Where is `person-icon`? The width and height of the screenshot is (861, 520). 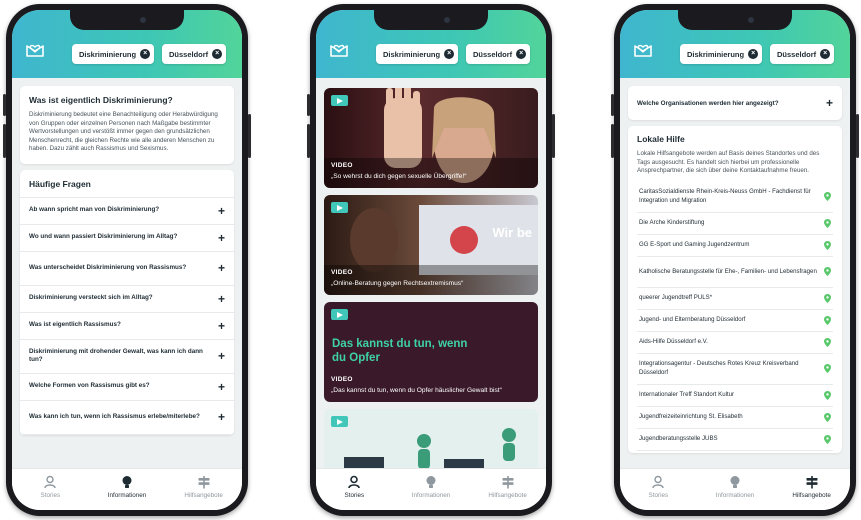 person-icon is located at coordinates (354, 482).